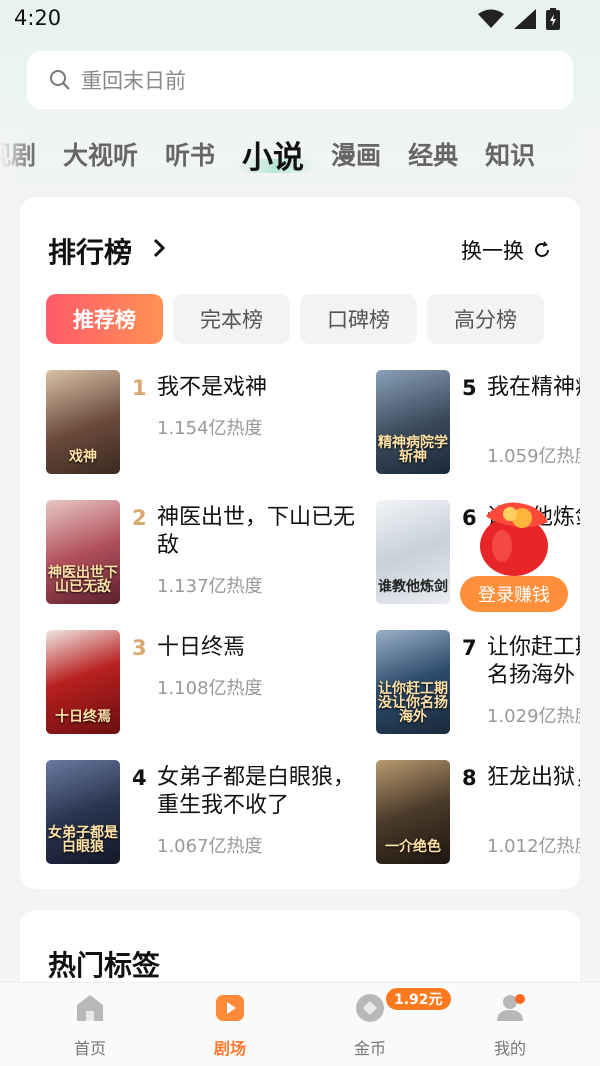 The width and height of the screenshot is (600, 1066). What do you see at coordinates (533, 777) in the screenshot?
I see `book-title: 狂龙出狱，绝色嫂嫂` at bounding box center [533, 777].